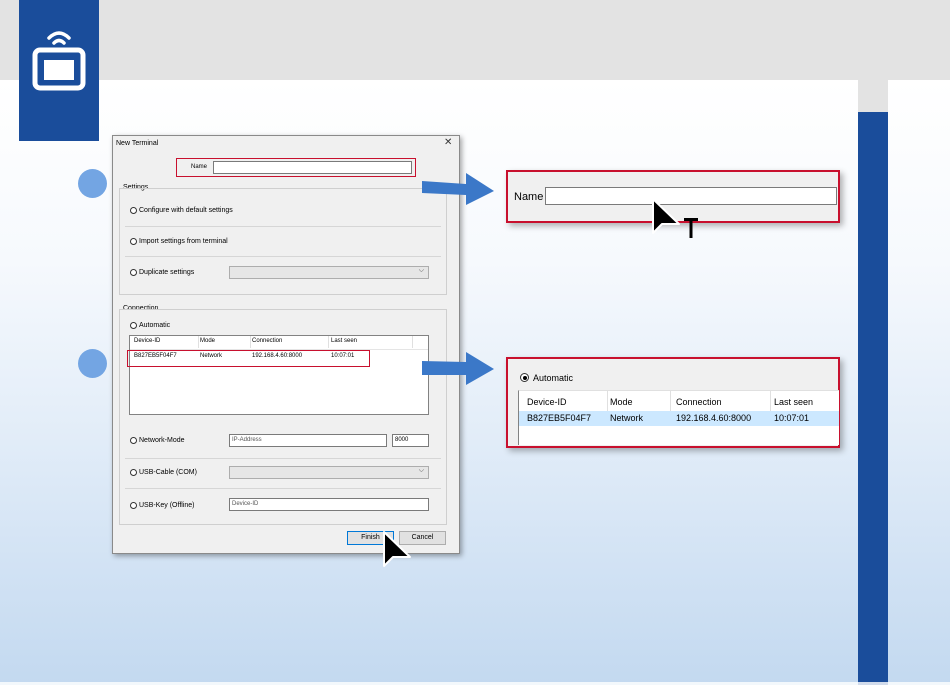 The image size is (950, 685). I want to click on device-row-highlight, so click(248, 358).